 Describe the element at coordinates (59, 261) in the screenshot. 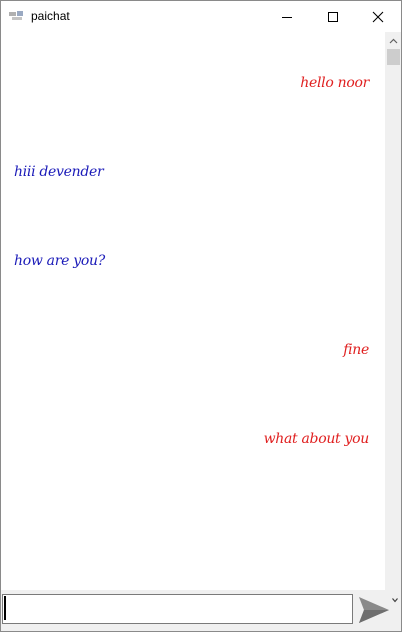

I see `chat-message-incoming: how are you?` at that location.